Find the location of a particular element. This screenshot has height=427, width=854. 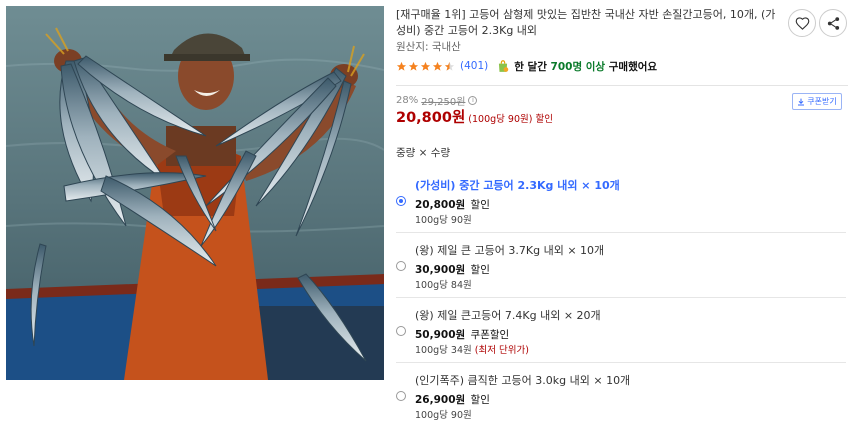

rating-stars is located at coordinates (425, 66).